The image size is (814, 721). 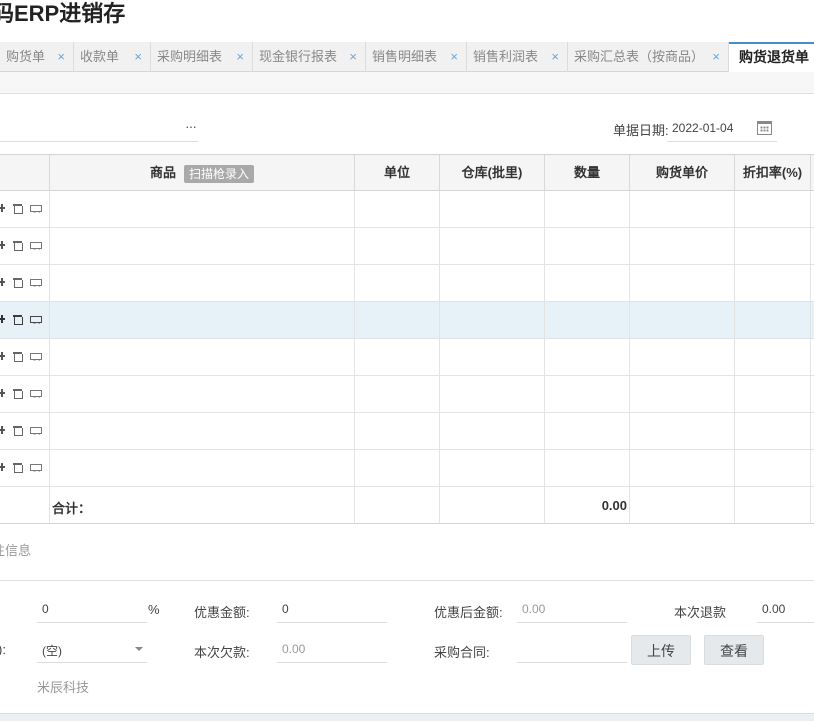 What do you see at coordinates (298, 56) in the screenshot?
I see `tab-label: 现金银行报表` at bounding box center [298, 56].